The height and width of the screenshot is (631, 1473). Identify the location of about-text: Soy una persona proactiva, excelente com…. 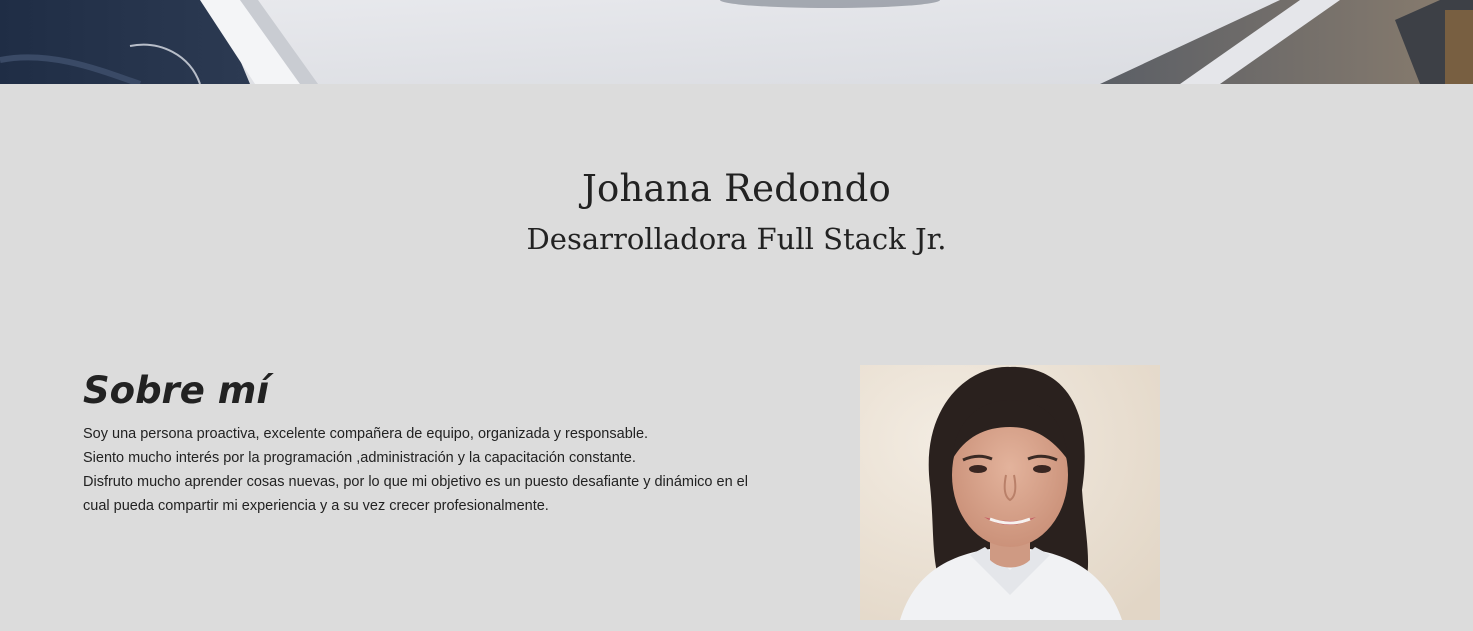
(453, 470).